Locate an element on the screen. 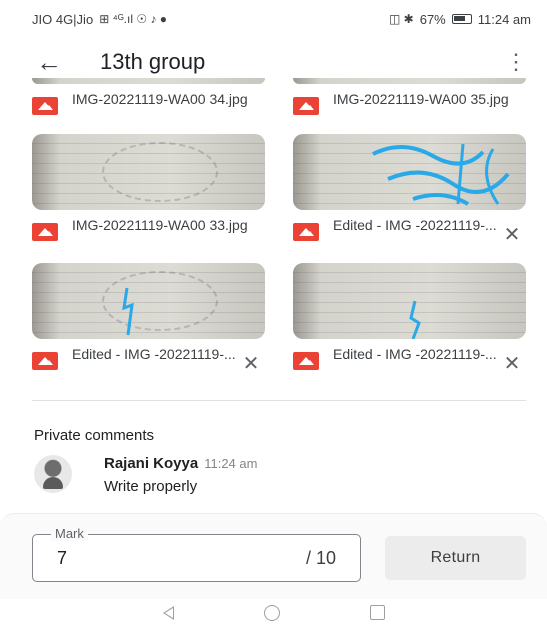  status-indicators-icon: ⊞ ⁴ᴳ.ıl ☉ ♪ ● is located at coordinates (133, 19).